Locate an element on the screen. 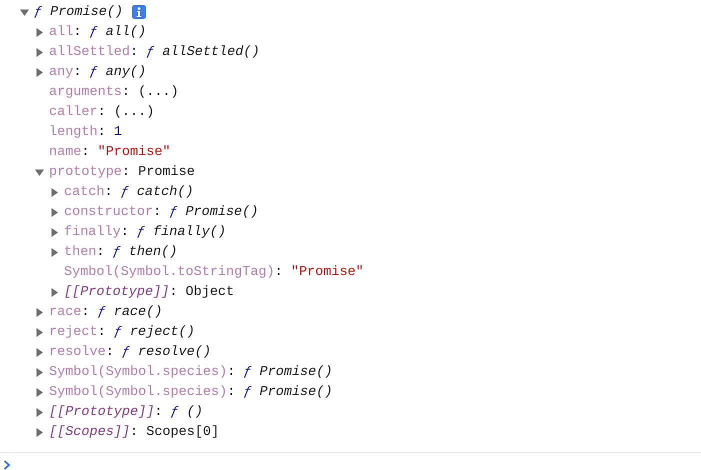 The height and width of the screenshot is (470, 701). property-key: allSettled is located at coordinates (89, 52).